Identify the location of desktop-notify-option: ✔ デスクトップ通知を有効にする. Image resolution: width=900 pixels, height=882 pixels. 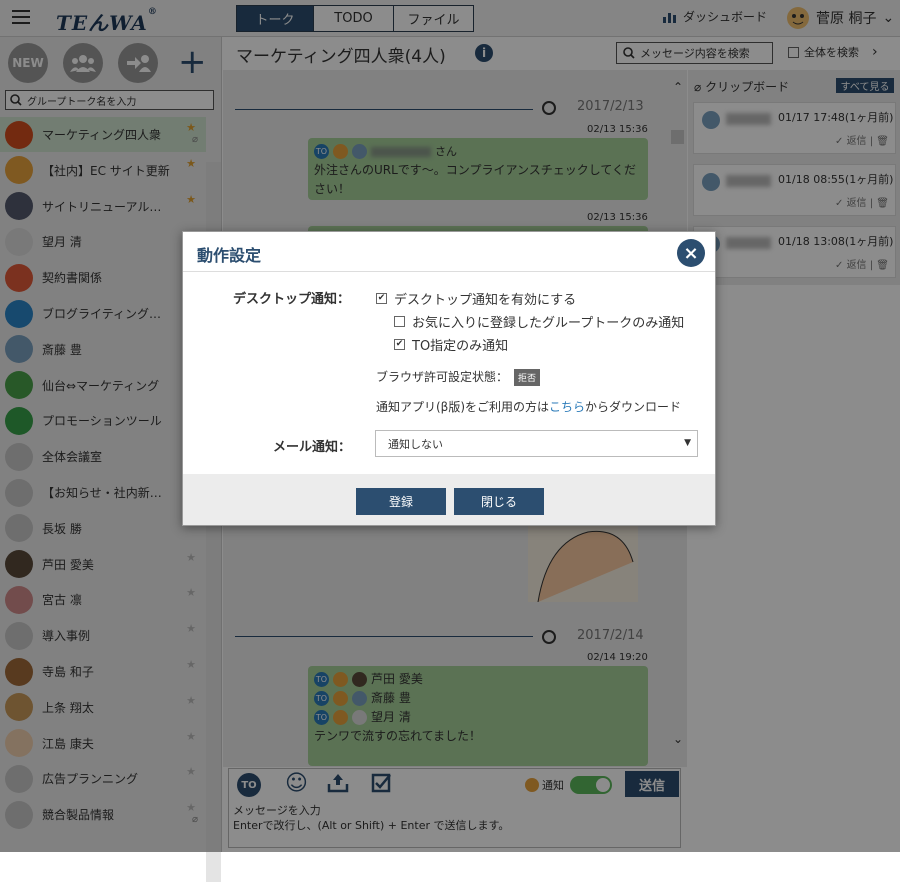
(476, 298).